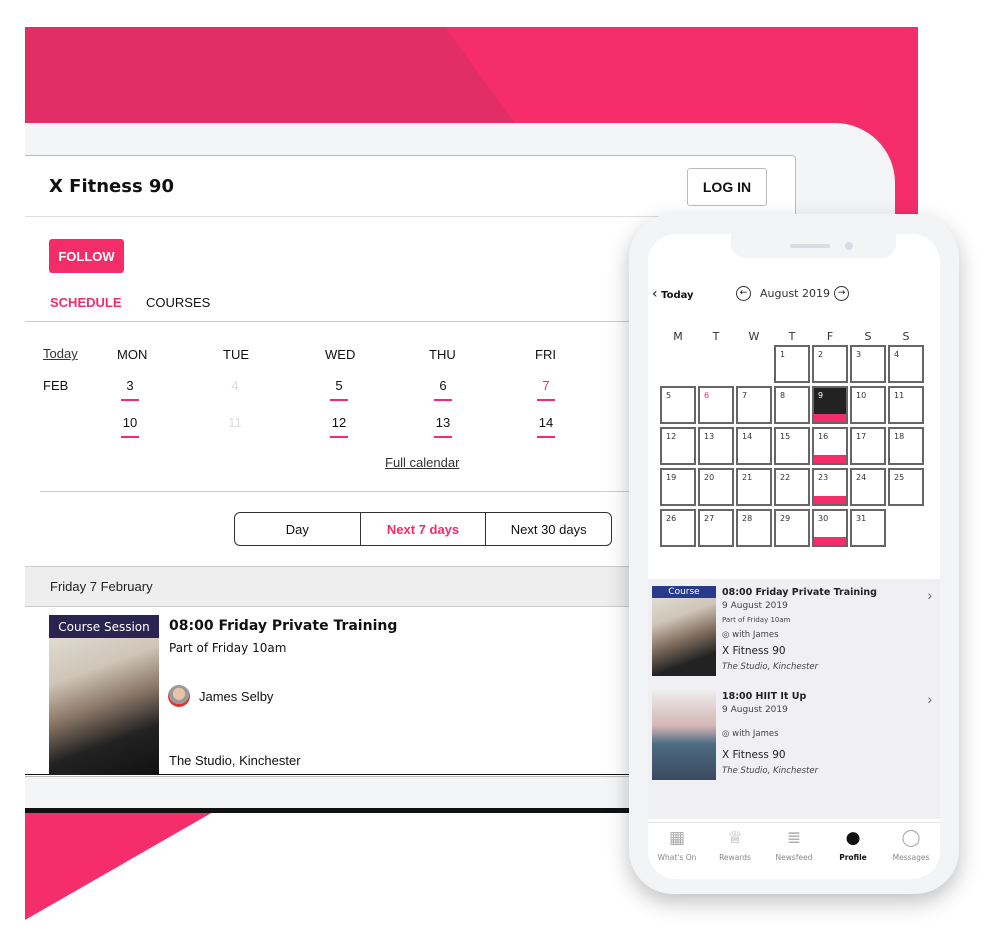  Describe the element at coordinates (546, 426) in the screenshot. I see `calendar-day: 14` at that location.